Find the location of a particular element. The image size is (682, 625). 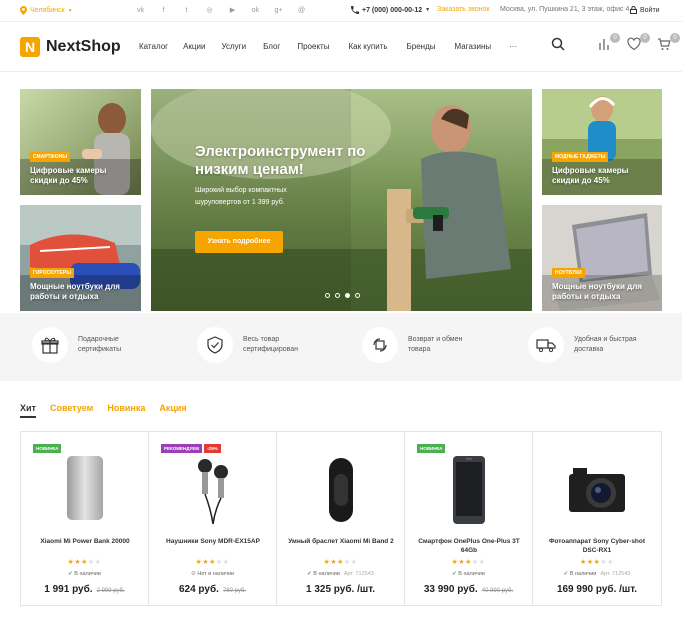

nav-item-projects: Проекты is located at coordinates (313, 46).